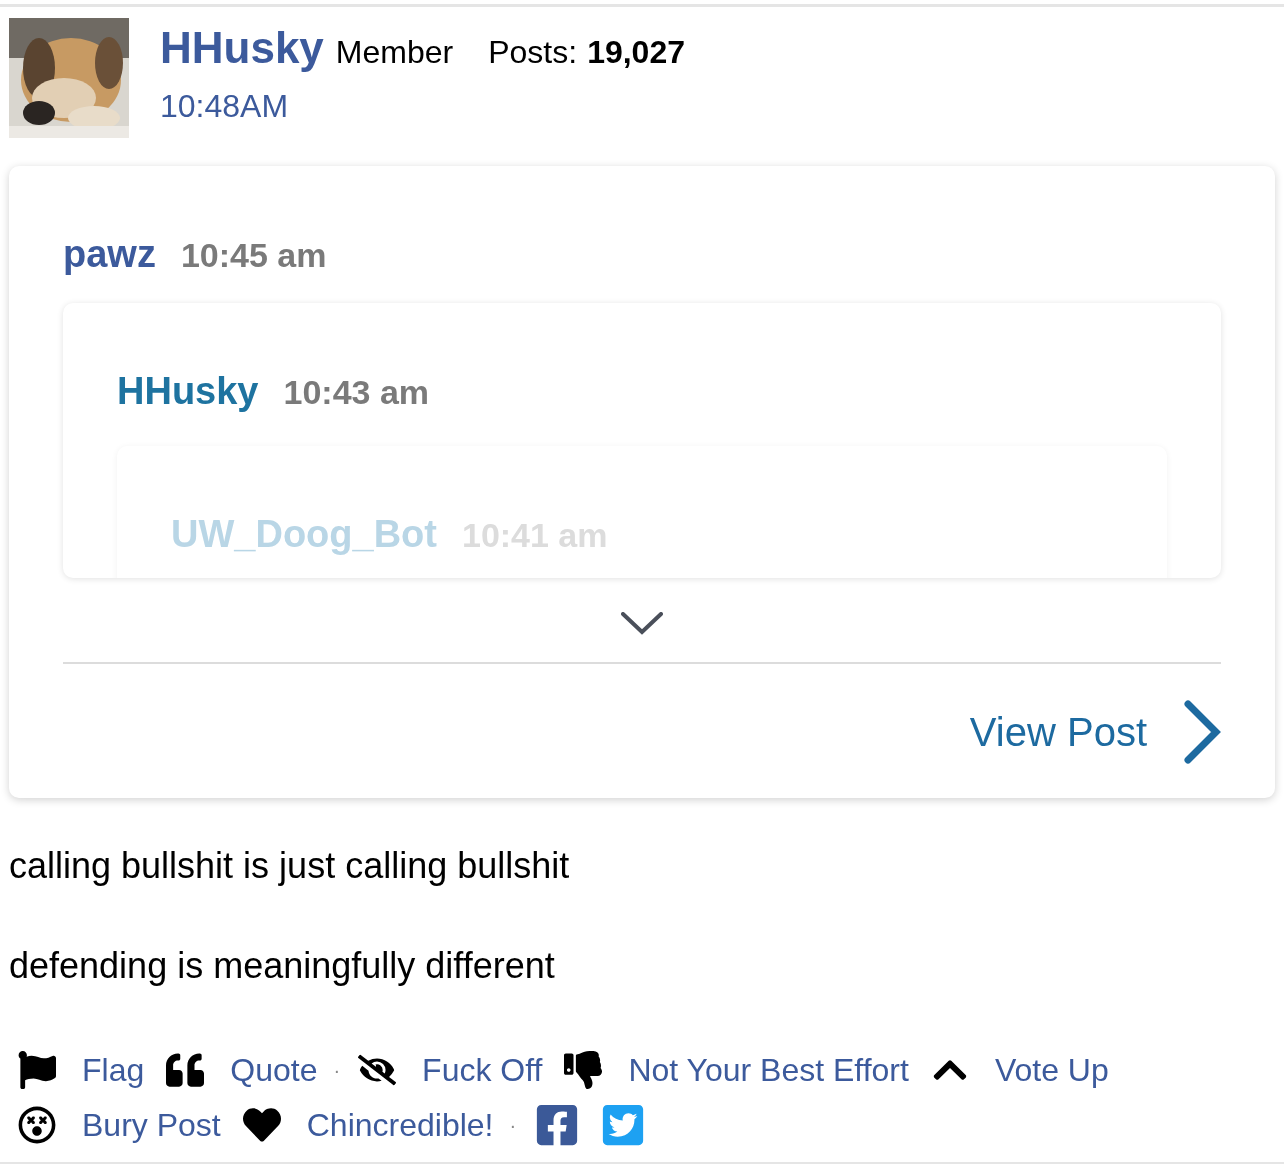 The height and width of the screenshot is (1164, 1284). Describe the element at coordinates (185, 1070) in the screenshot. I see `quote-icon` at that location.